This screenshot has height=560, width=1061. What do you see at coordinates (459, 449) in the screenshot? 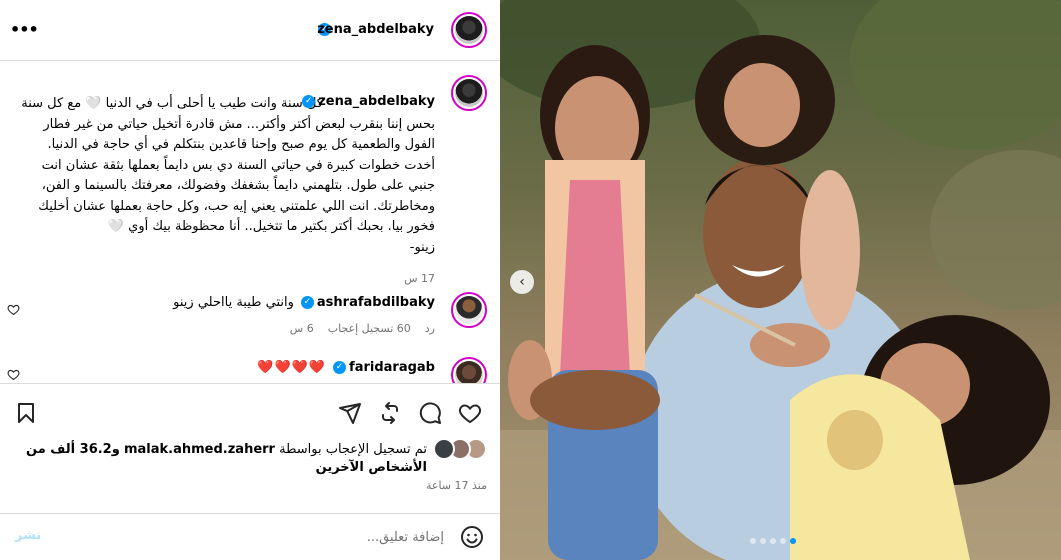
I see `liker-avatars` at bounding box center [459, 449].